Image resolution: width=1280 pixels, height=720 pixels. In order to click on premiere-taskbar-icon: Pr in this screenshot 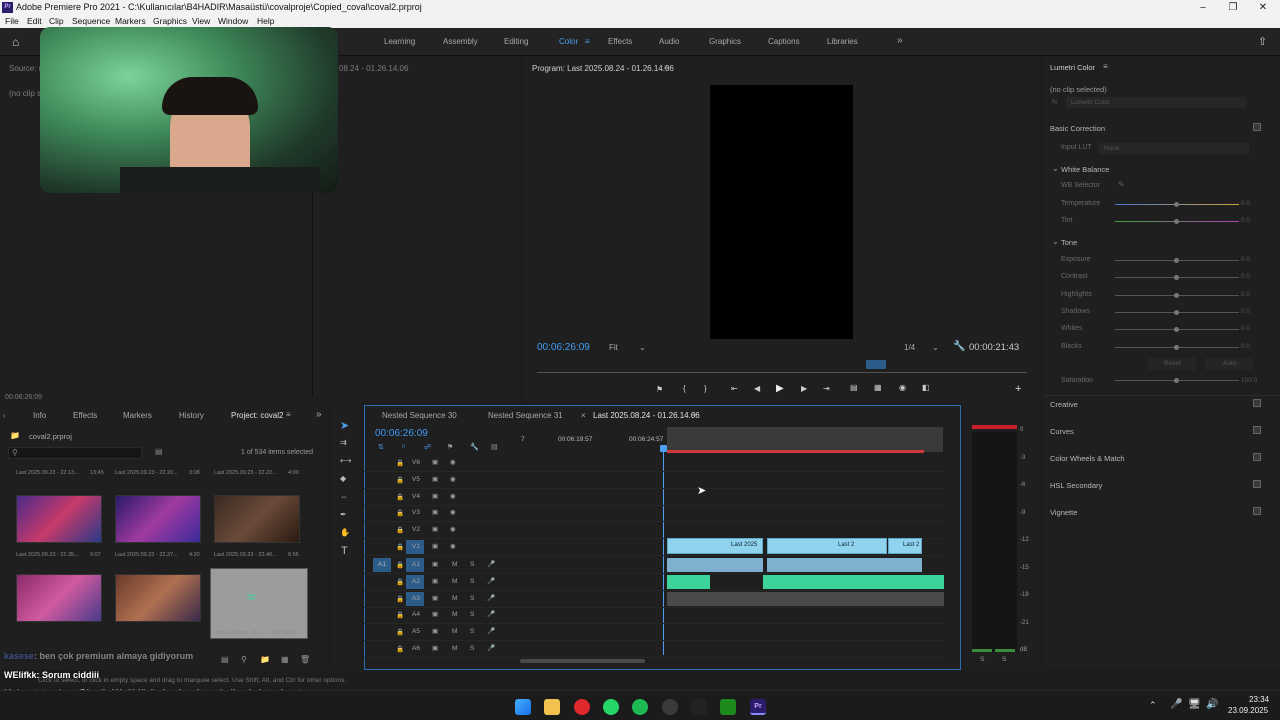, I will do `click(758, 707)`.